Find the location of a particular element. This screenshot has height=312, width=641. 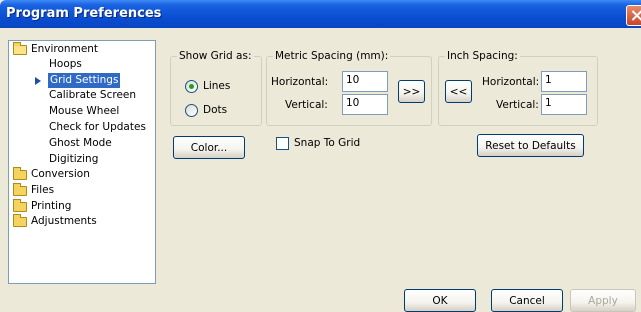

folder-open-icon is located at coordinates (20, 48).